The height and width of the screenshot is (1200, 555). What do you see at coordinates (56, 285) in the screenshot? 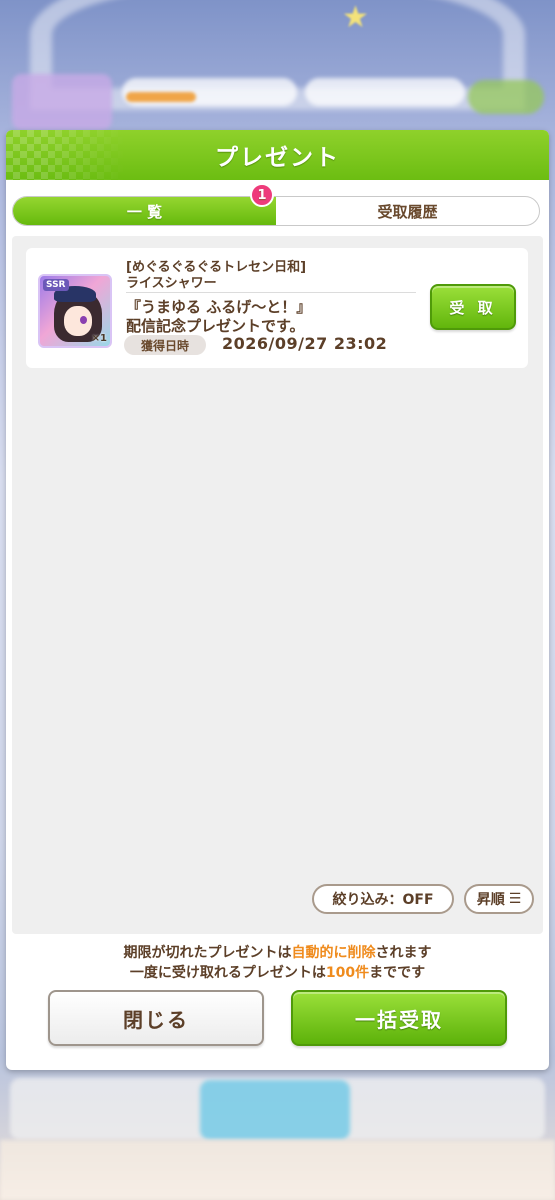
I see `rarity-badge: SSR` at bounding box center [56, 285].